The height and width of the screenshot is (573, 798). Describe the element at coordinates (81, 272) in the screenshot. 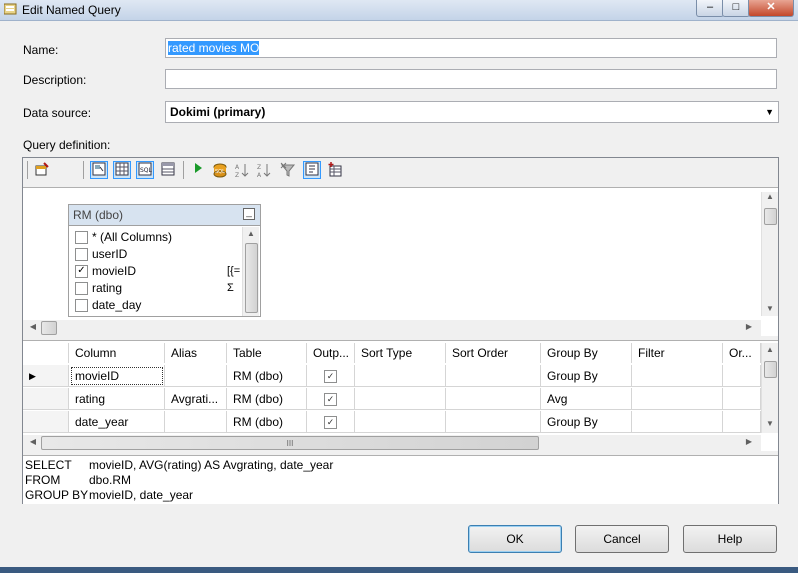

I see `column-checkbox: ✓` at that location.